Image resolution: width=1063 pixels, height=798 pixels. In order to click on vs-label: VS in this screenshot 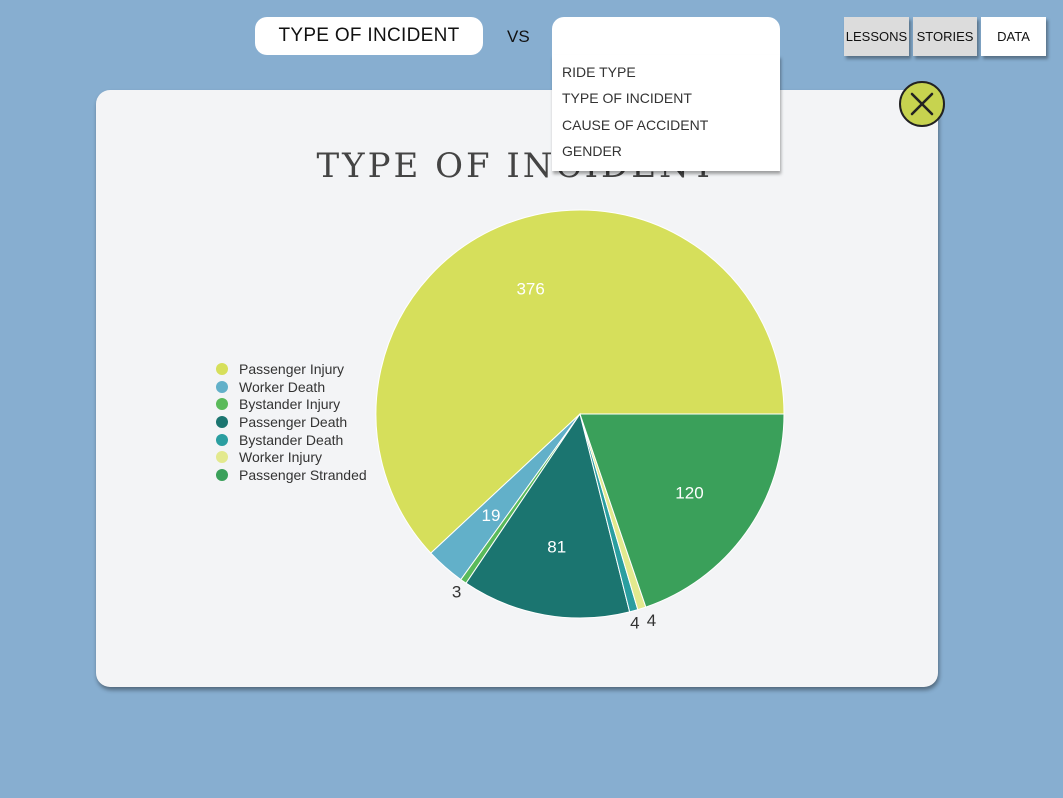, I will do `click(518, 36)`.